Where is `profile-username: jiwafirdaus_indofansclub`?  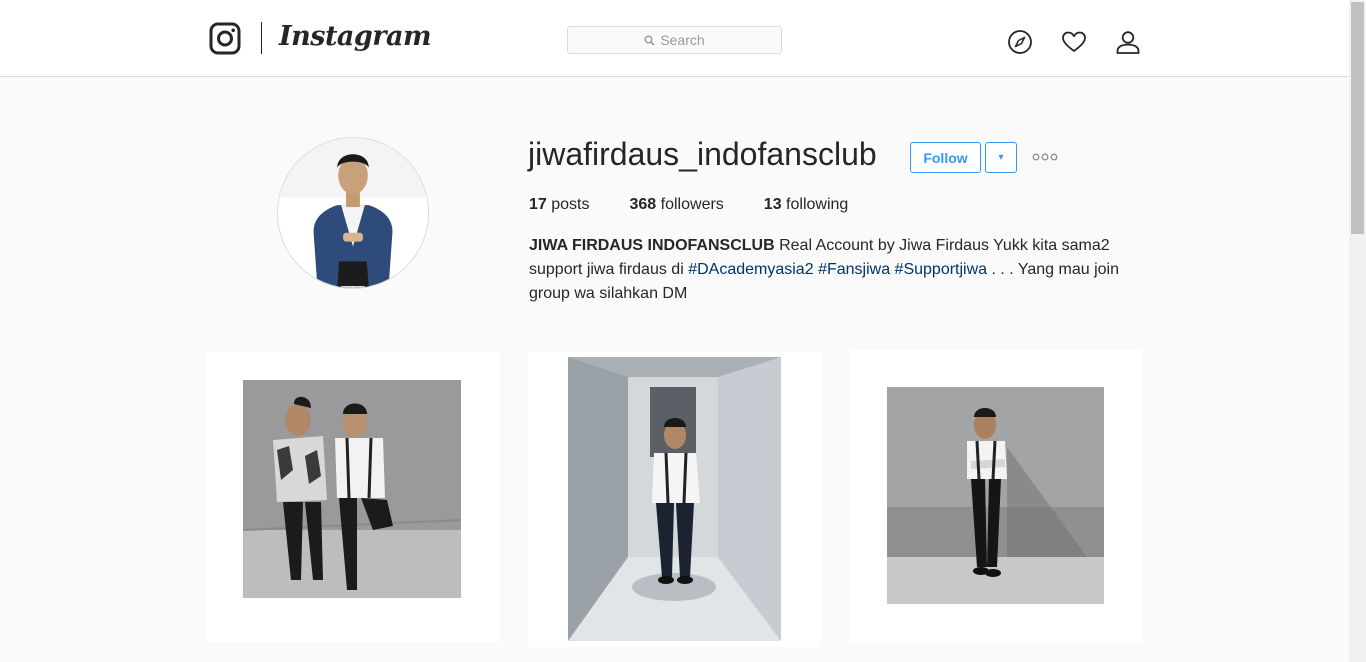 profile-username: jiwafirdaus_indofansclub is located at coordinates (702, 154).